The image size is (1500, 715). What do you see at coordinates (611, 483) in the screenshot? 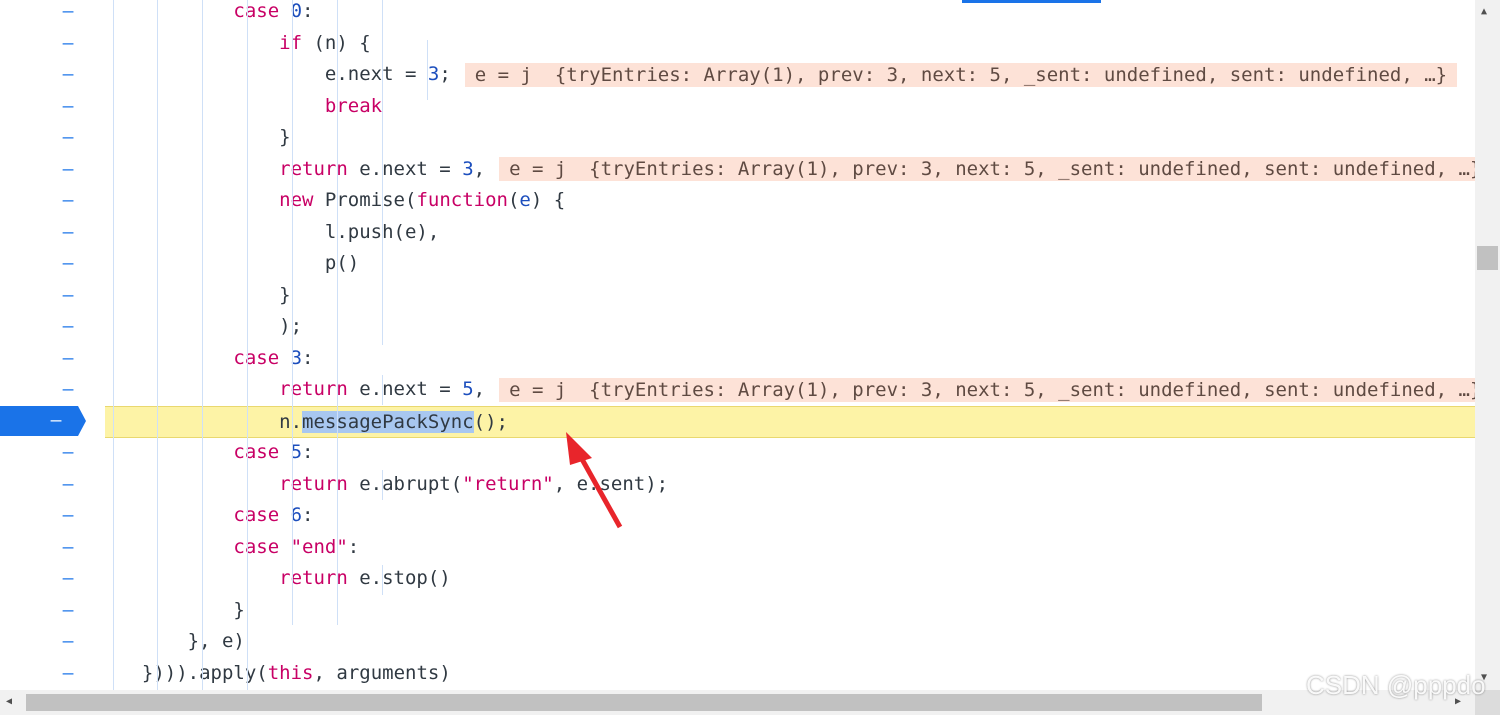
I see `code-token: , e.sent);` at bounding box center [611, 483].